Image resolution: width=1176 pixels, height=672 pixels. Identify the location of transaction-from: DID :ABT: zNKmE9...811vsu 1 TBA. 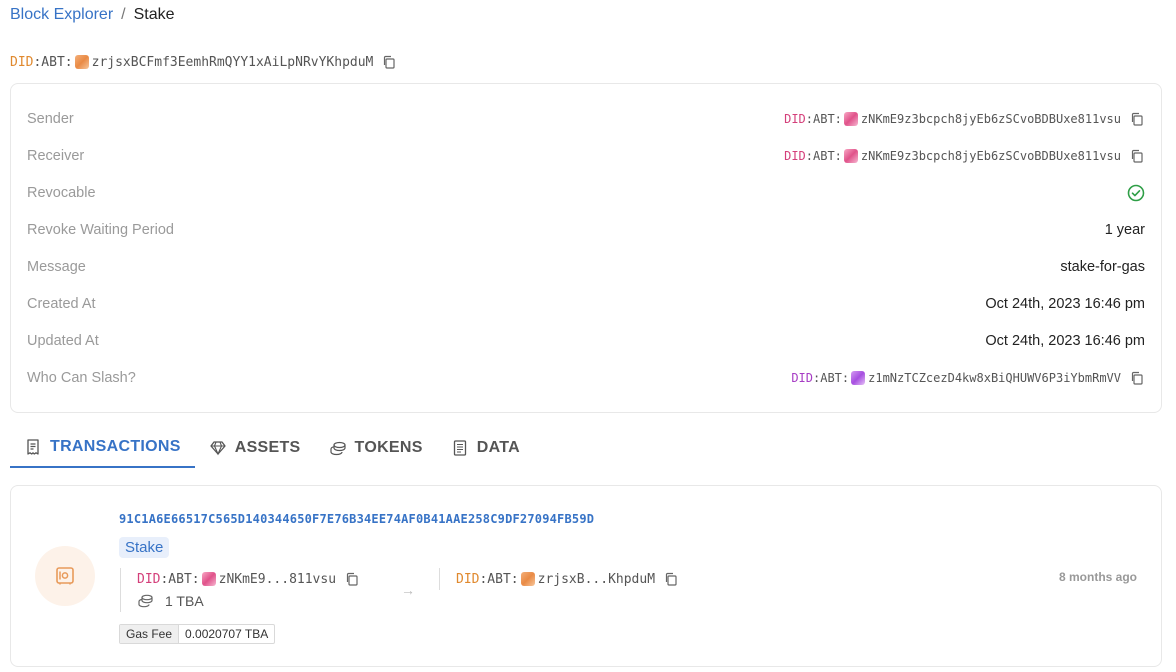
(240, 590).